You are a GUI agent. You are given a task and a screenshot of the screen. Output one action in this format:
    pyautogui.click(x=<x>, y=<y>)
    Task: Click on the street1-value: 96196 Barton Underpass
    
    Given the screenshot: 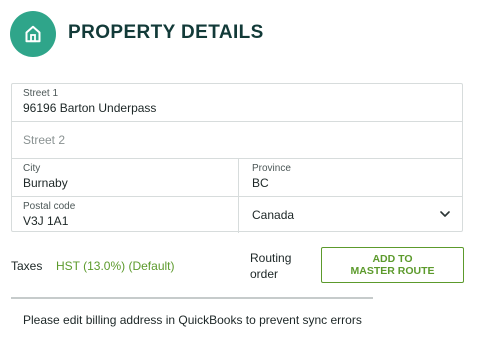 What is the action you would take?
    pyautogui.click(x=89, y=108)
    